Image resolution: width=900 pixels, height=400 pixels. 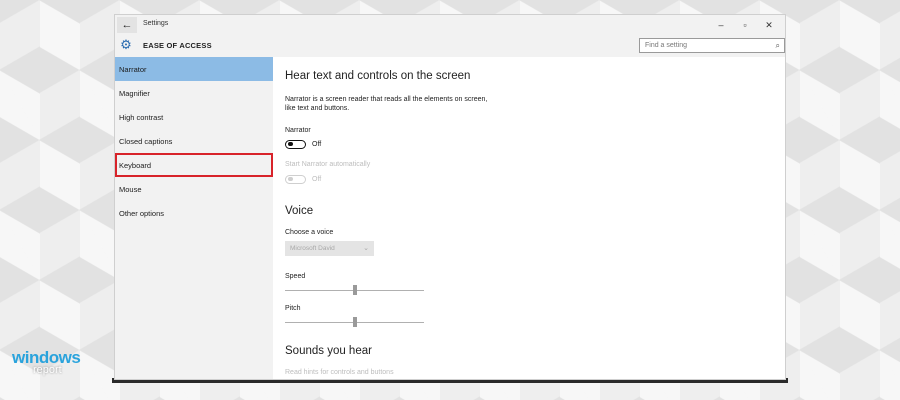 I want to click on pitch-slider-thumb, so click(x=354, y=322).